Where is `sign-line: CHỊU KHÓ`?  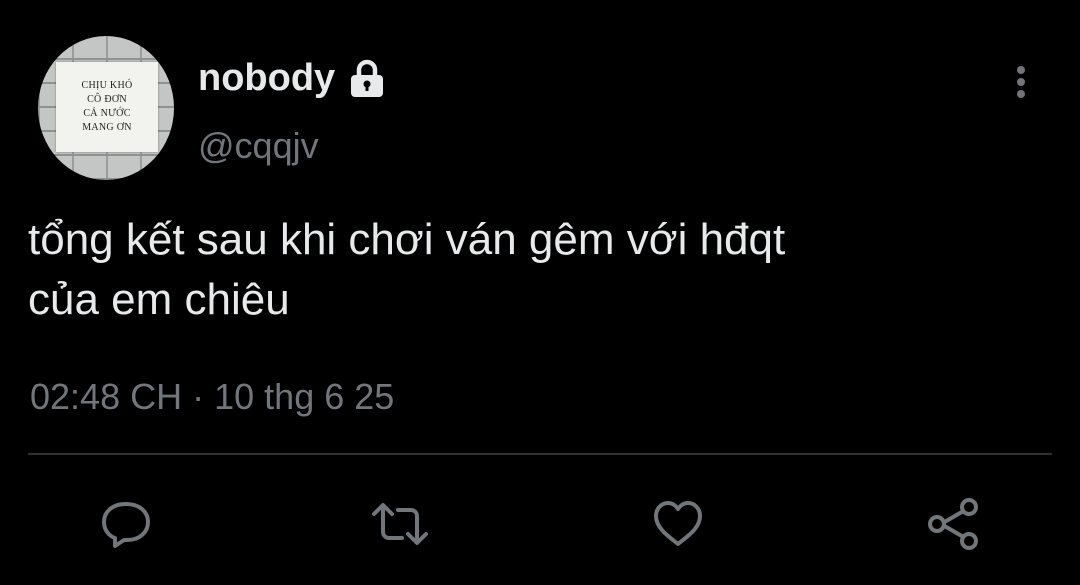 sign-line: CHỊU KHÓ is located at coordinates (107, 85).